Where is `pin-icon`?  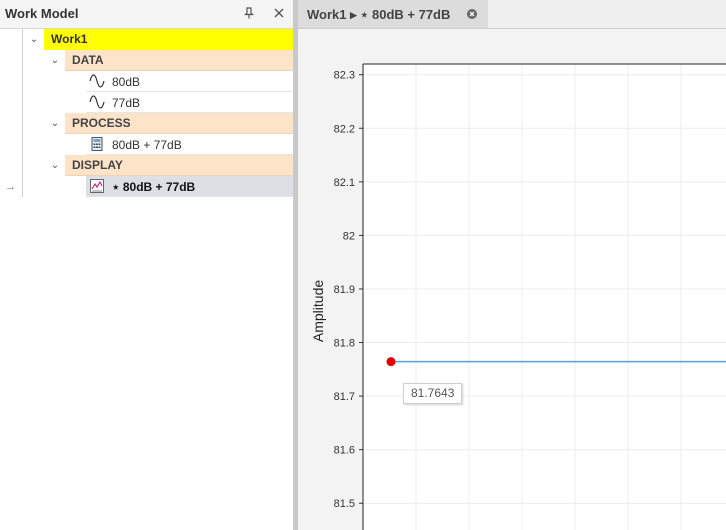 pin-icon is located at coordinates (249, 13).